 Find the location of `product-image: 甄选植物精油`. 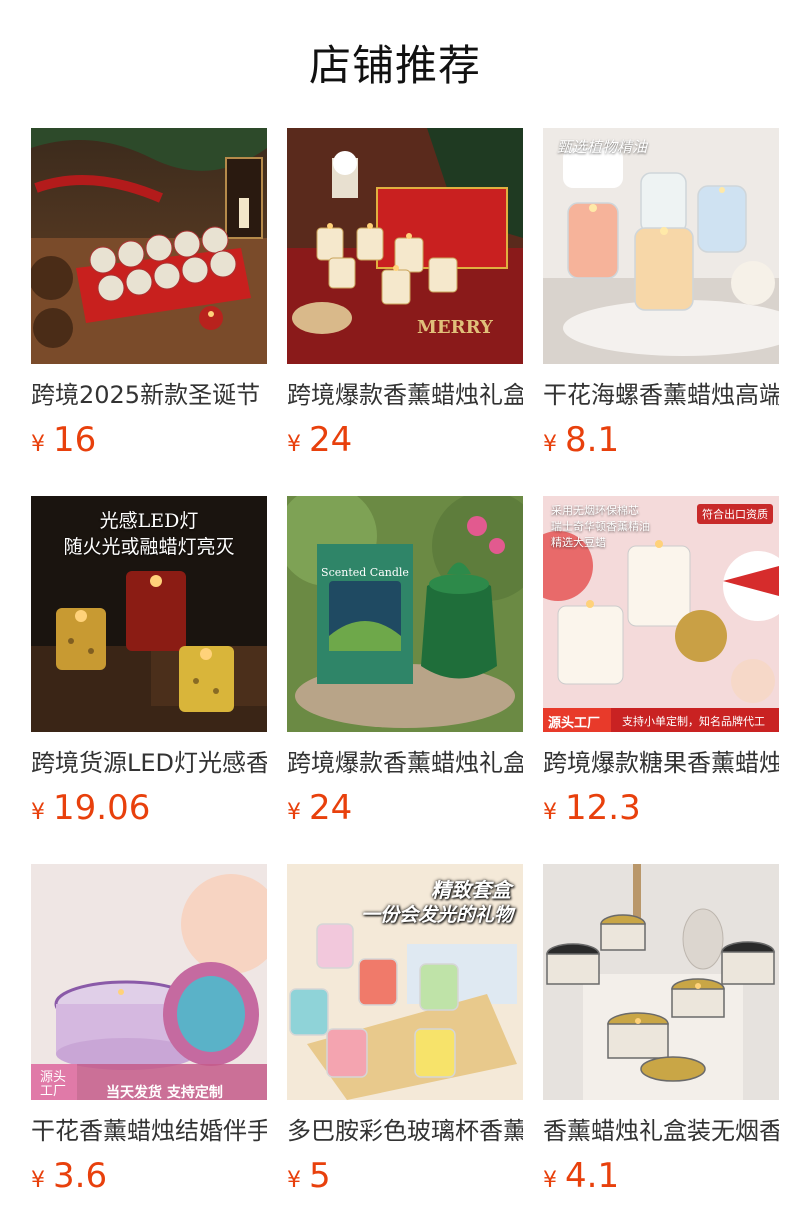

product-image: 甄选植物精油 is located at coordinates (661, 246).